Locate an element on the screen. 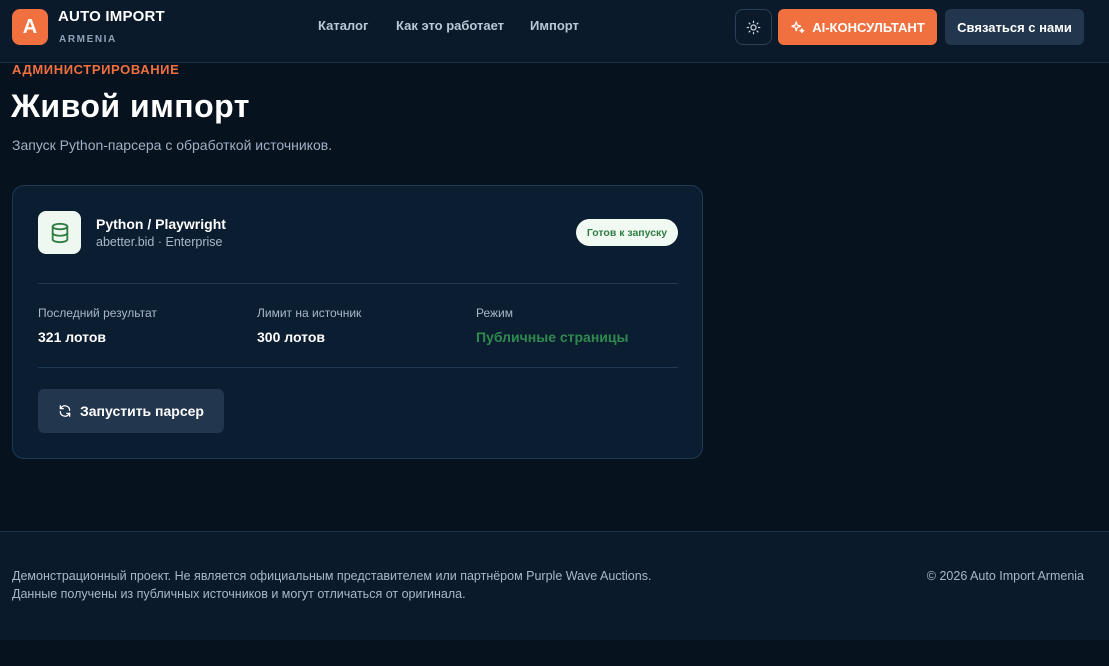  stat-value-last-result: 321 лотов is located at coordinates (72, 337).